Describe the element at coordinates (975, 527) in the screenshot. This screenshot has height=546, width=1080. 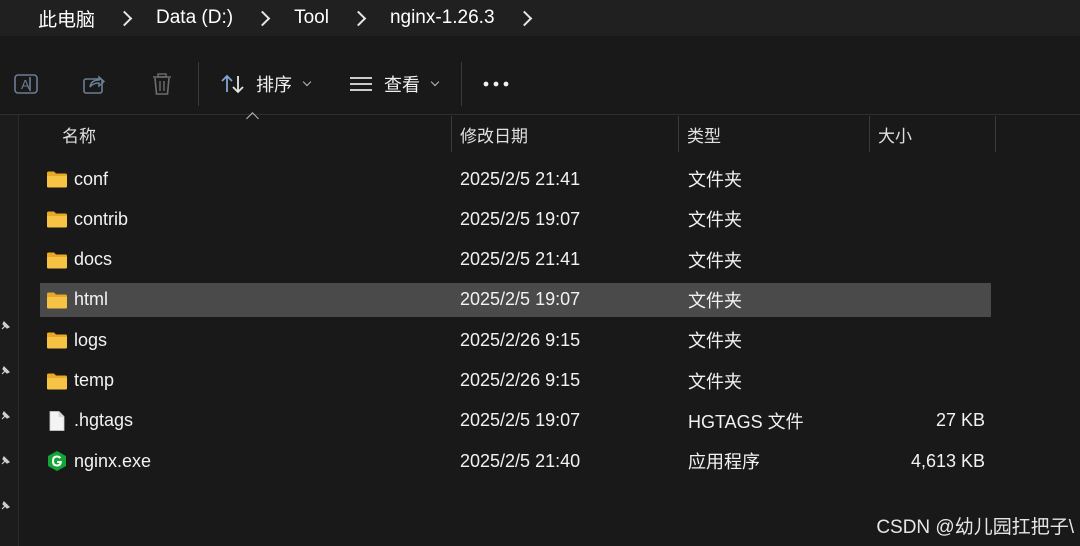
I see `watermark: CSDN @幼儿园扛把子\` at that location.